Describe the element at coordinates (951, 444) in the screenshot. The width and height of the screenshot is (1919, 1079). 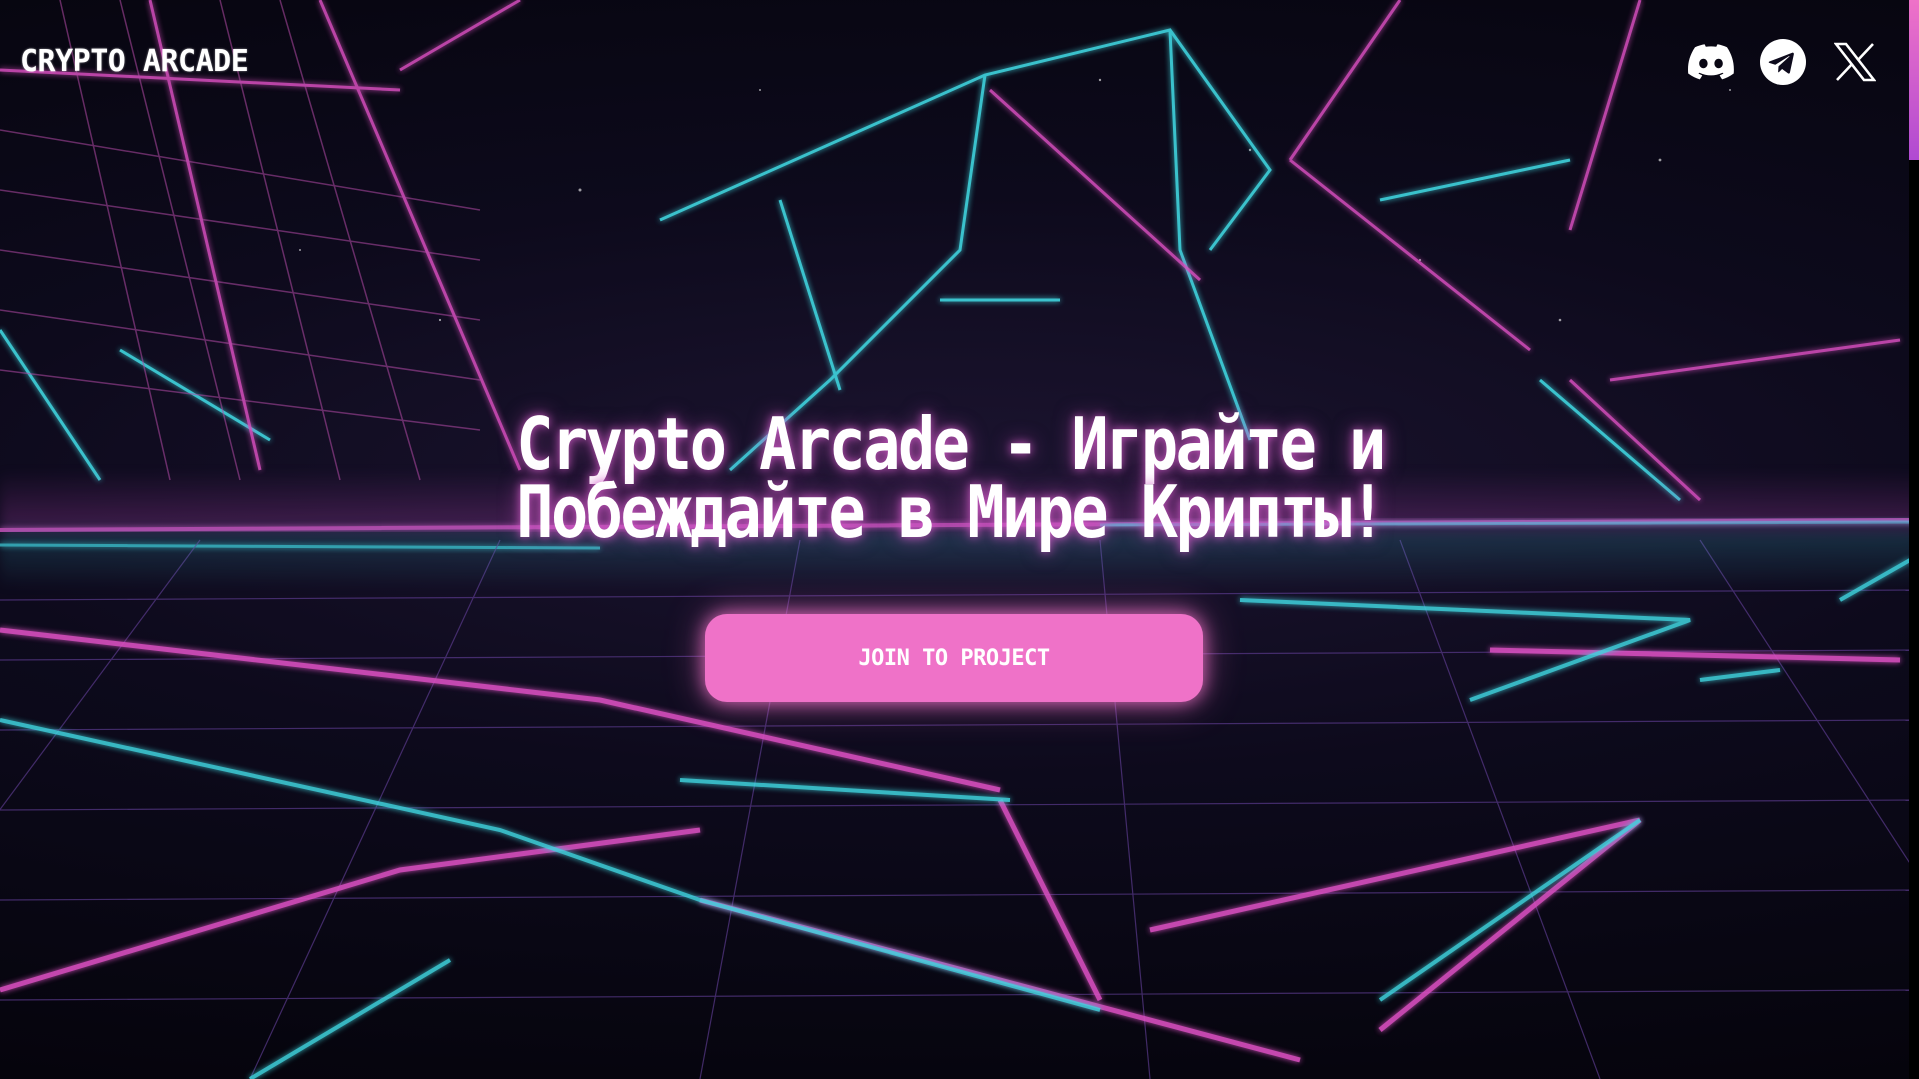
I see `hero-title-line-1: Crypto Arcade - Играйте и` at that location.